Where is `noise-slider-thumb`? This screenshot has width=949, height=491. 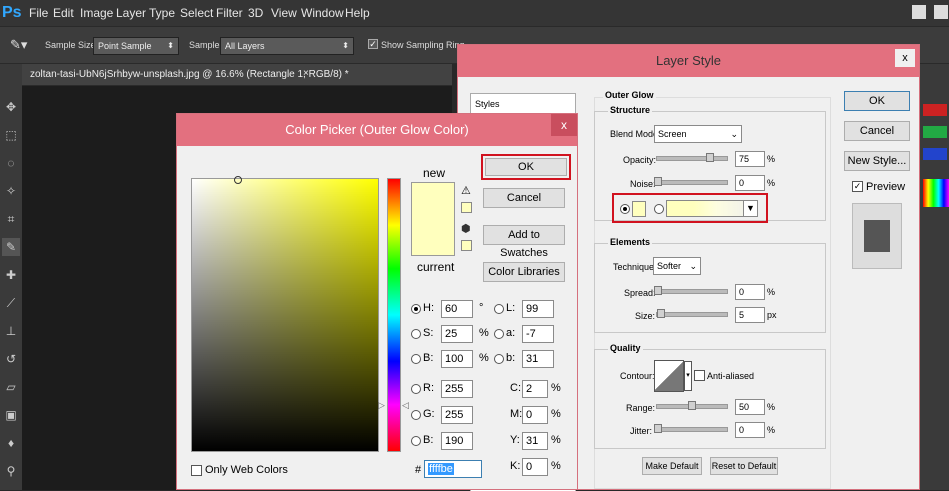
noise-slider-thumb is located at coordinates (658, 181).